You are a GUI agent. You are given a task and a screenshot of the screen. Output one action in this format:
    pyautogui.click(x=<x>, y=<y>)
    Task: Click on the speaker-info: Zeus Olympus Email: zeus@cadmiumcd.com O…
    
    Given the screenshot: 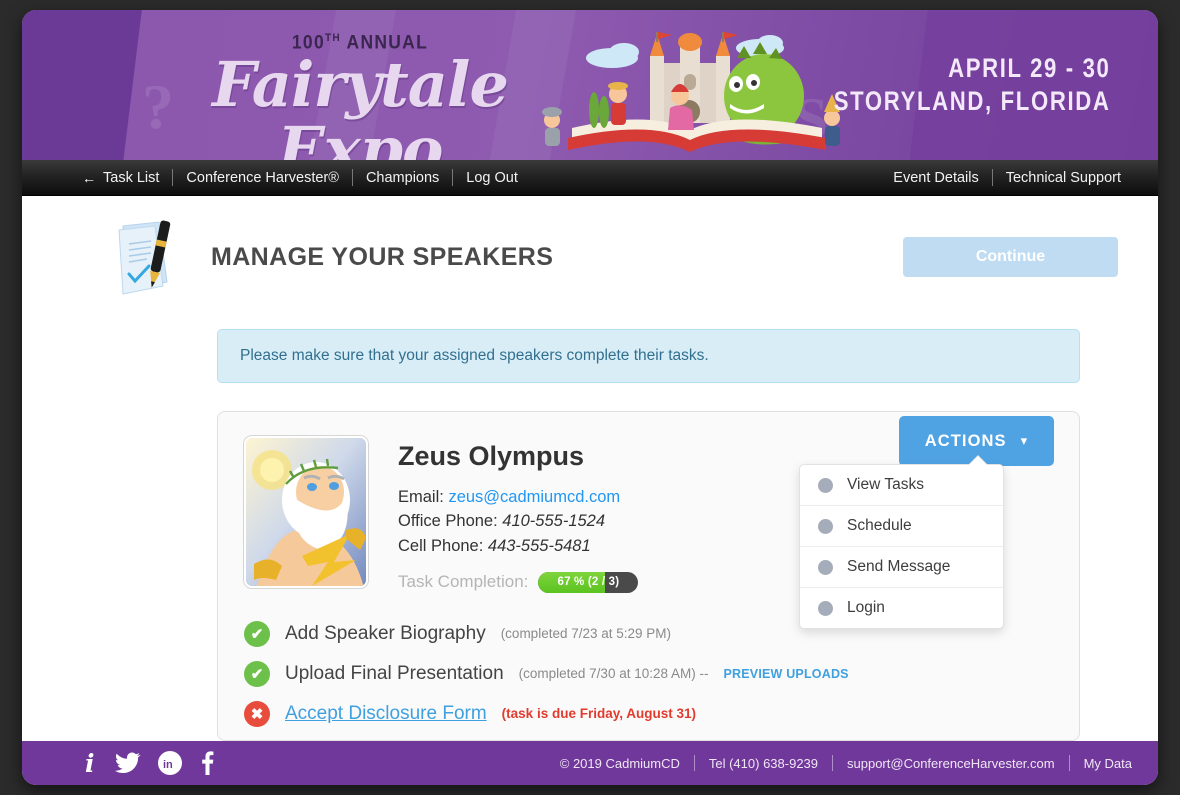 What is the action you would take?
    pyautogui.click(x=518, y=514)
    